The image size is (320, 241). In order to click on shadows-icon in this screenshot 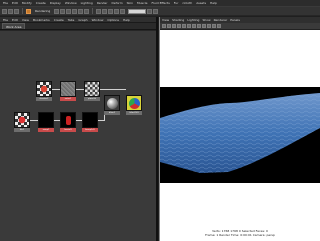, I will do `click(204, 26)`.